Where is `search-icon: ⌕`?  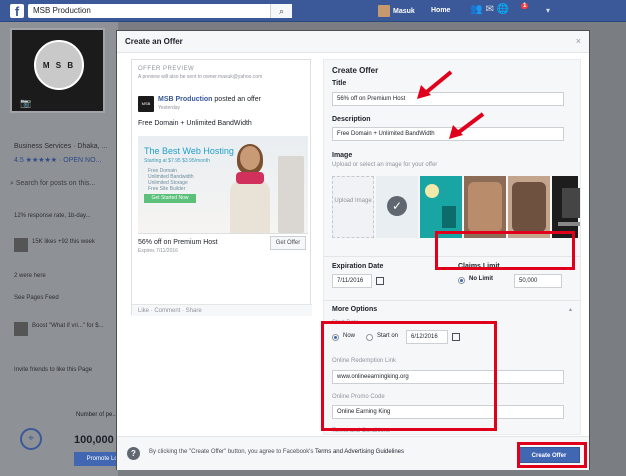
search-icon: ⌕ is located at coordinates (281, 11).